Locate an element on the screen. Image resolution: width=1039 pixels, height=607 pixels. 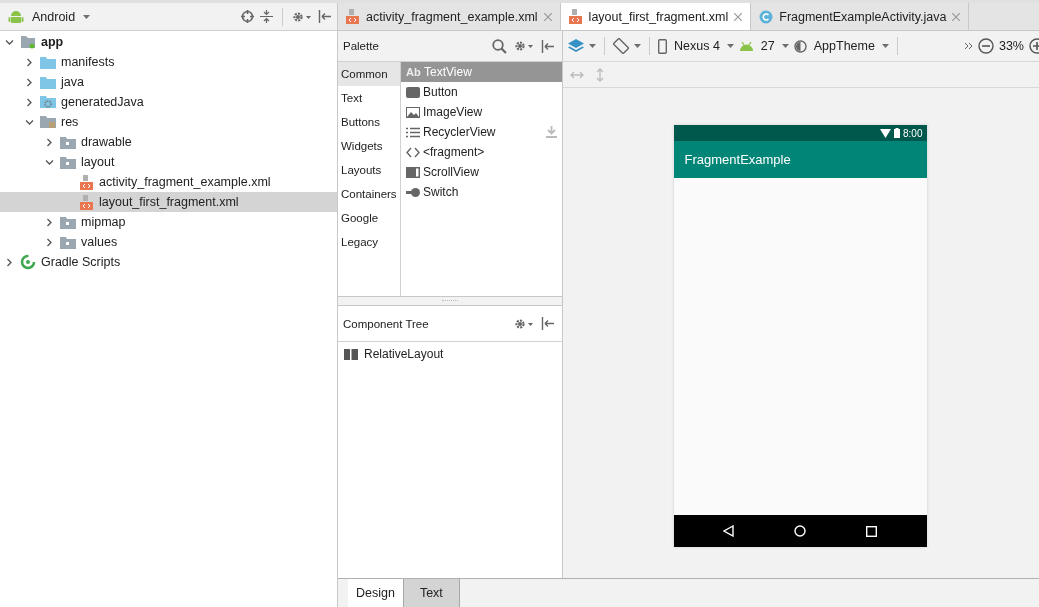
device-dropdown: Nexus 4 is located at coordinates (697, 46).